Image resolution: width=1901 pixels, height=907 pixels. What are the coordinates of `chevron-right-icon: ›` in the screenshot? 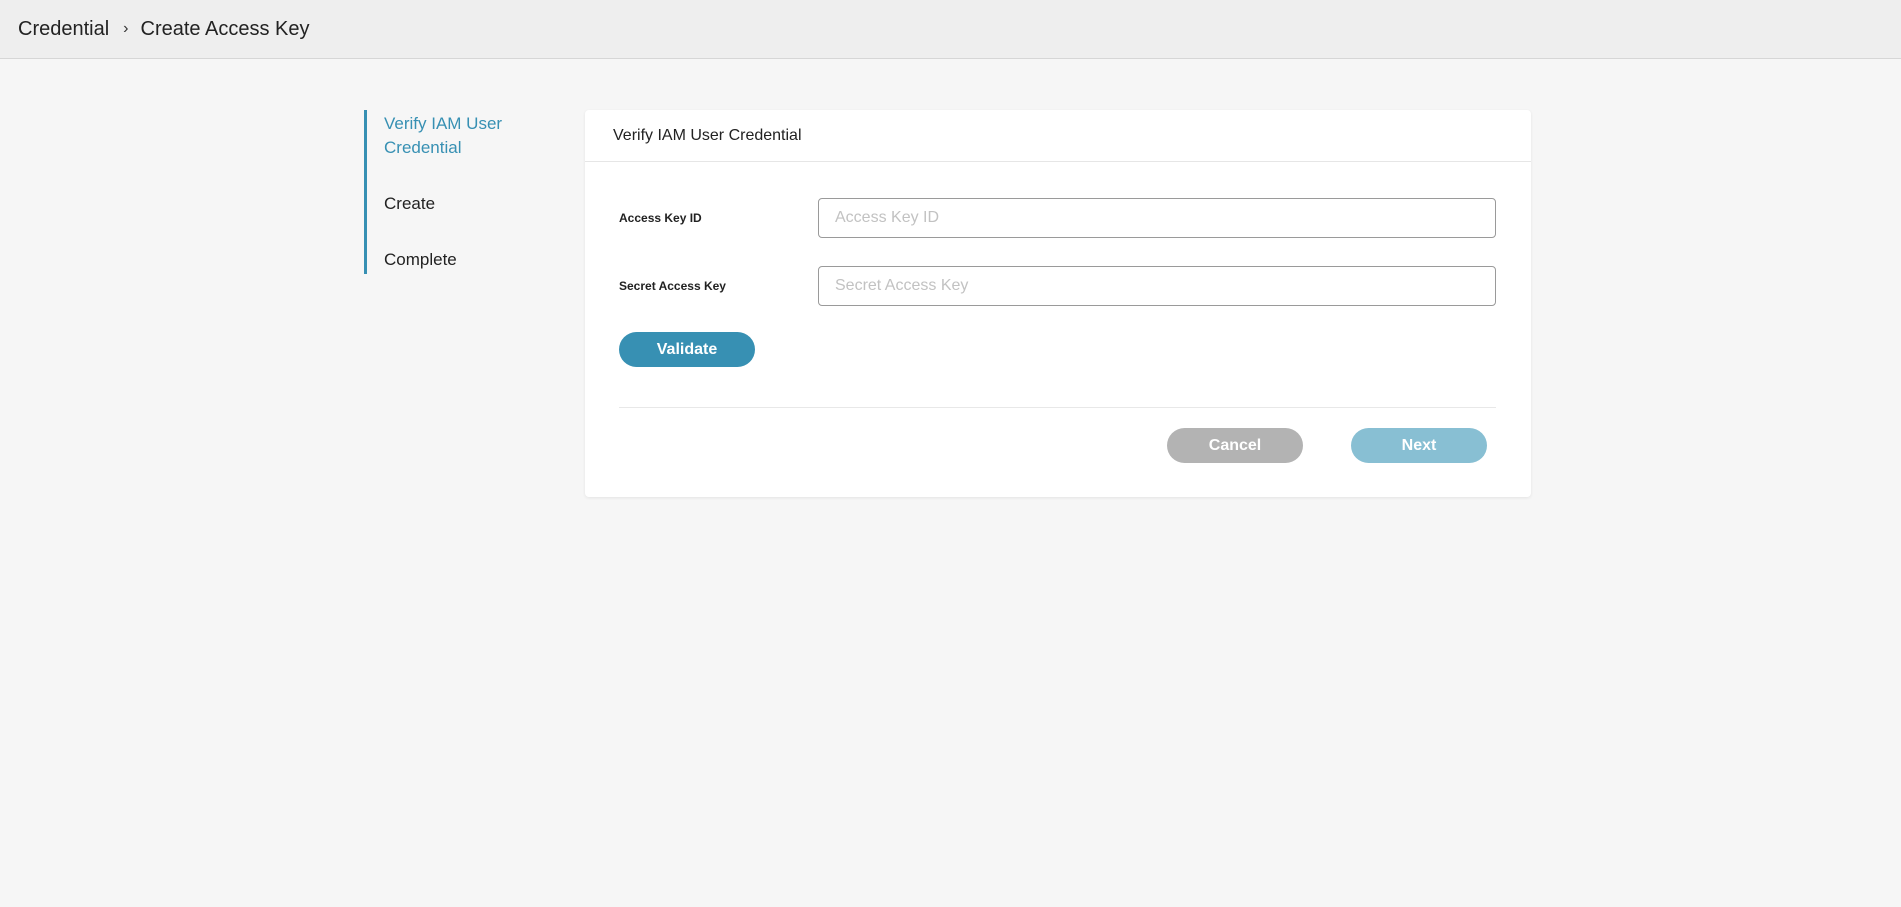 It's located at (126, 28).